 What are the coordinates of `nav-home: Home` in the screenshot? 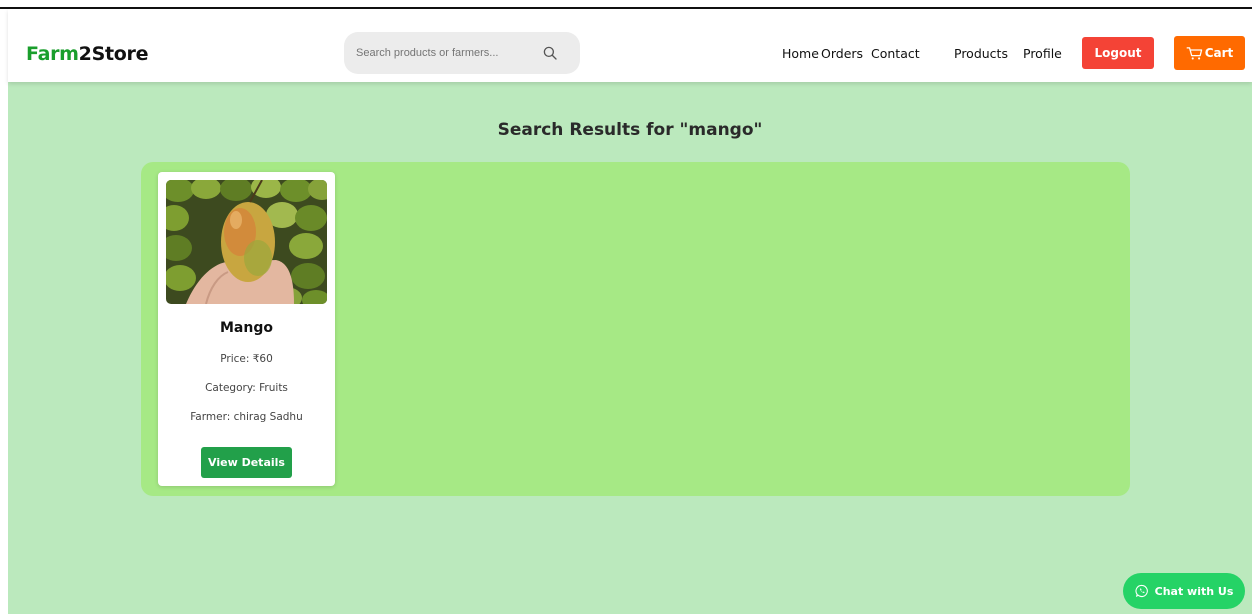 It's located at (800, 53).